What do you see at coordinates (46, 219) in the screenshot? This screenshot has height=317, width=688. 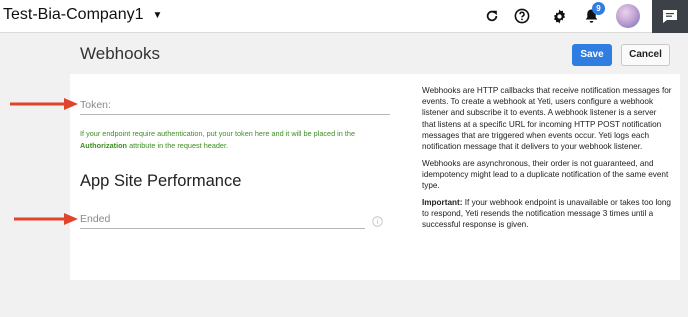 I see `annotation-arrow-ended` at bounding box center [46, 219].